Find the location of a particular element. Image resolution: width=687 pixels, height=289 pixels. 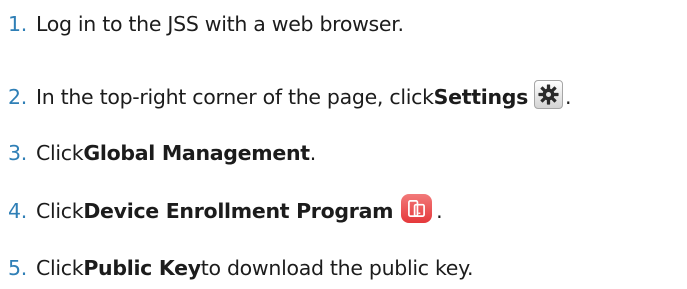

gear-icon is located at coordinates (549, 94).